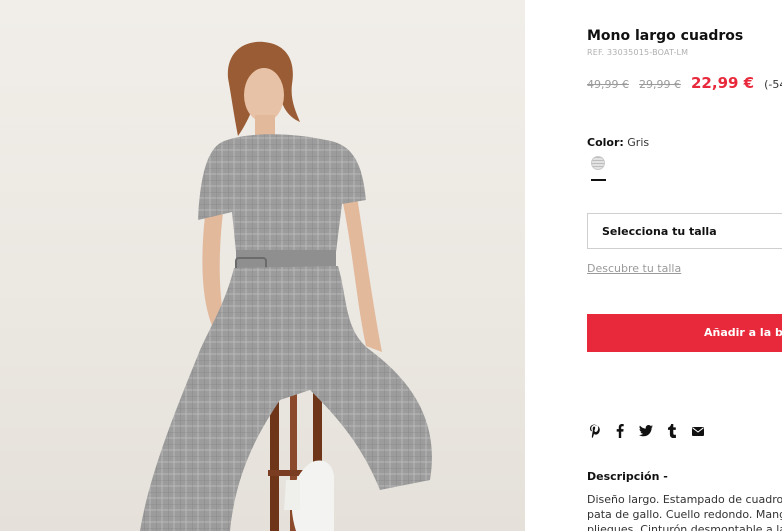 Image resolution: width=782 pixels, height=531 pixels. Describe the element at coordinates (773, 84) in the screenshot. I see `discount-percent: (-54%` at that location.